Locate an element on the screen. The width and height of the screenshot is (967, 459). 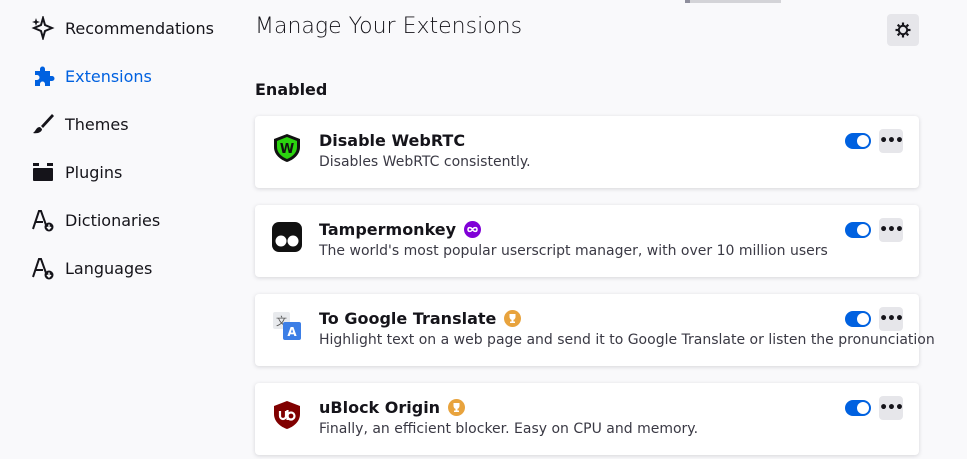
sidebar-item-dictionaries: Dictionaries is located at coordinates (95, 220).